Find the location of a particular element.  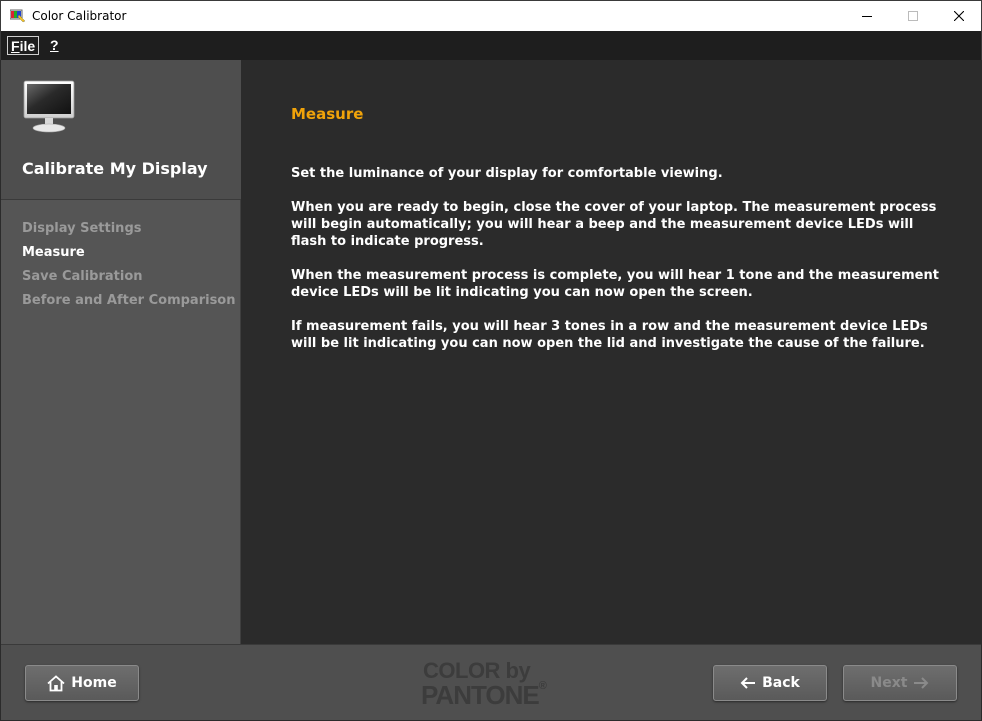

color-calibrator-app-icon is located at coordinates (18, 16).